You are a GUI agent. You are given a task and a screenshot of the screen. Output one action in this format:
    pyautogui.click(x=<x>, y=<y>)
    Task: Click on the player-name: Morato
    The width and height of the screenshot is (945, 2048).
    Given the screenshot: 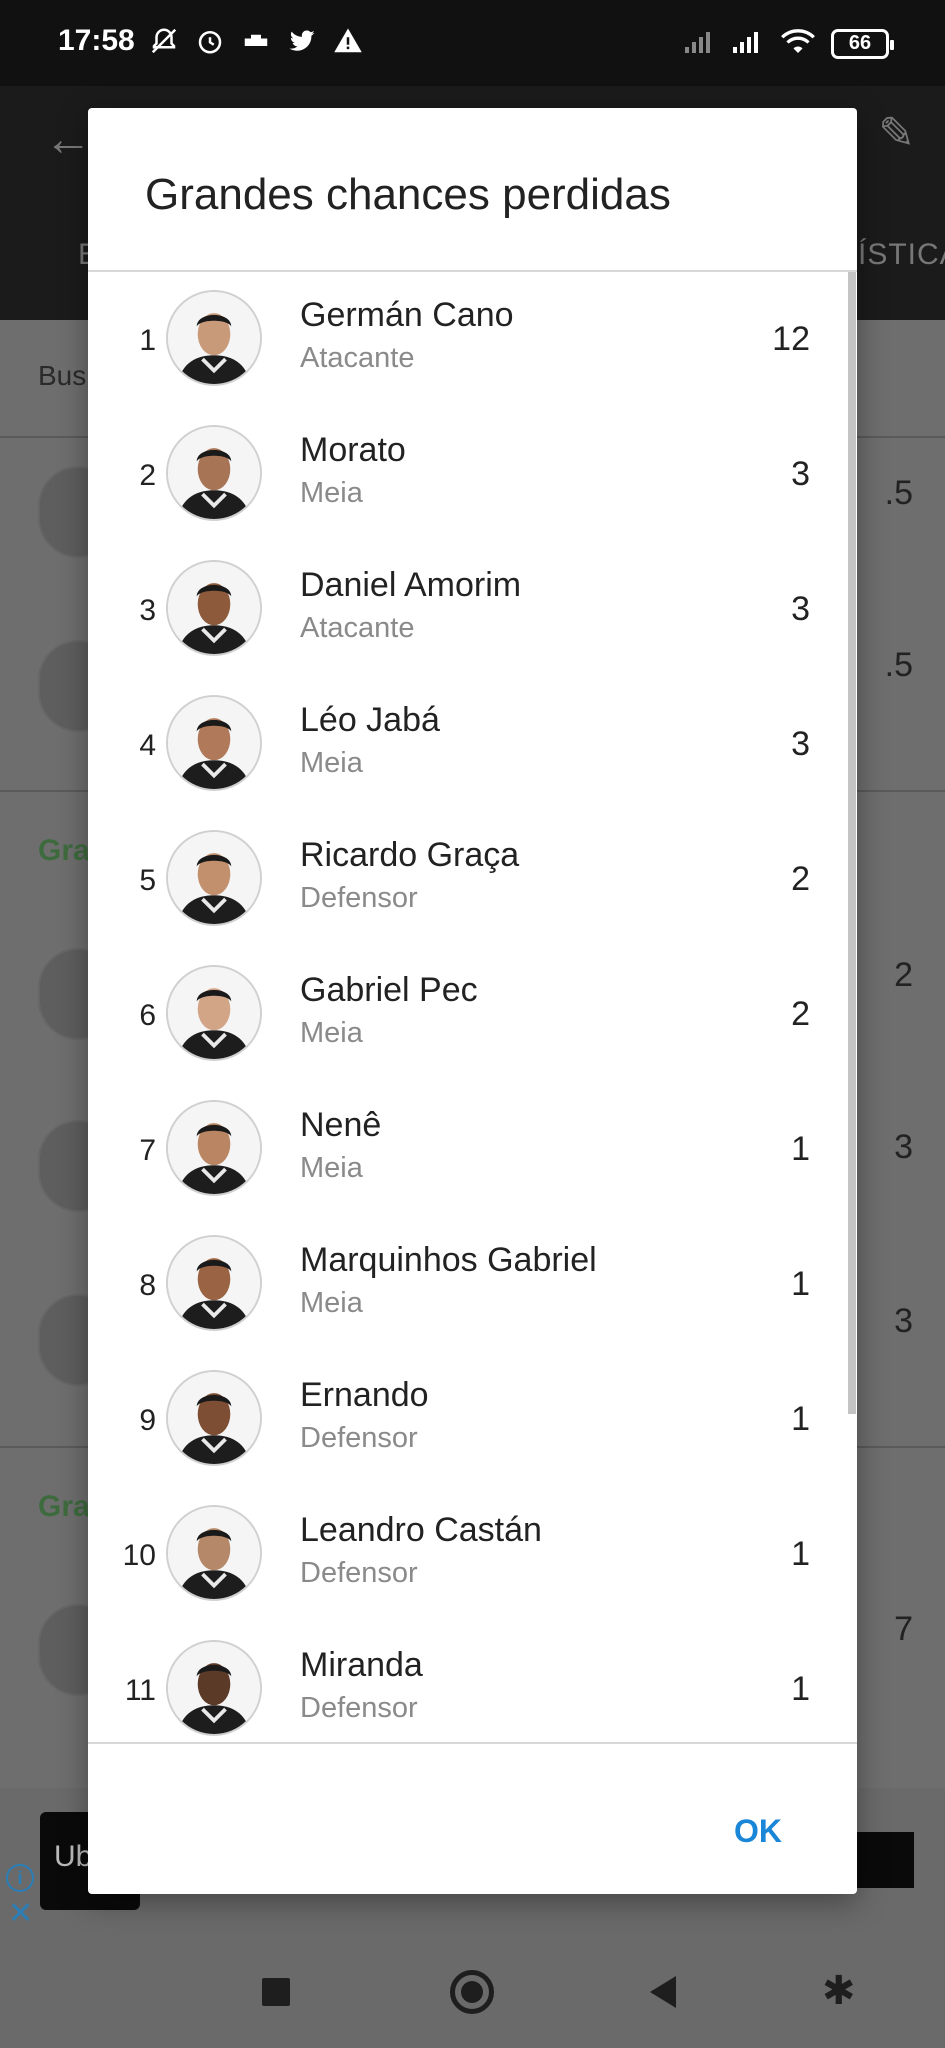 What is the action you would take?
    pyautogui.click(x=353, y=450)
    